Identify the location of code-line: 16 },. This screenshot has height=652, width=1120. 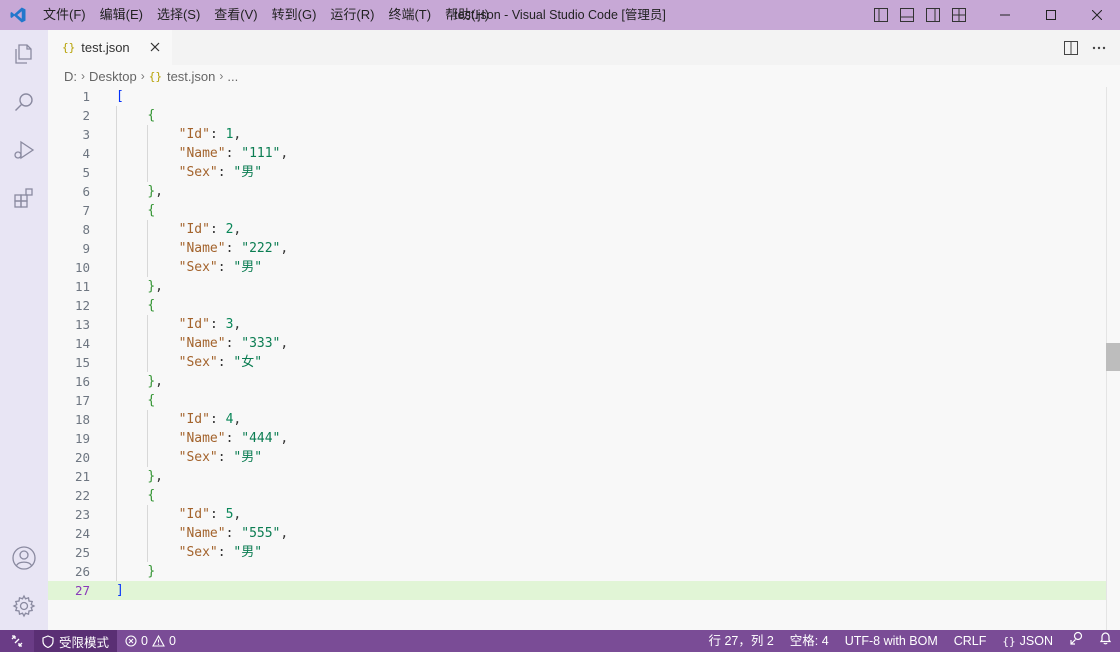
(577, 381).